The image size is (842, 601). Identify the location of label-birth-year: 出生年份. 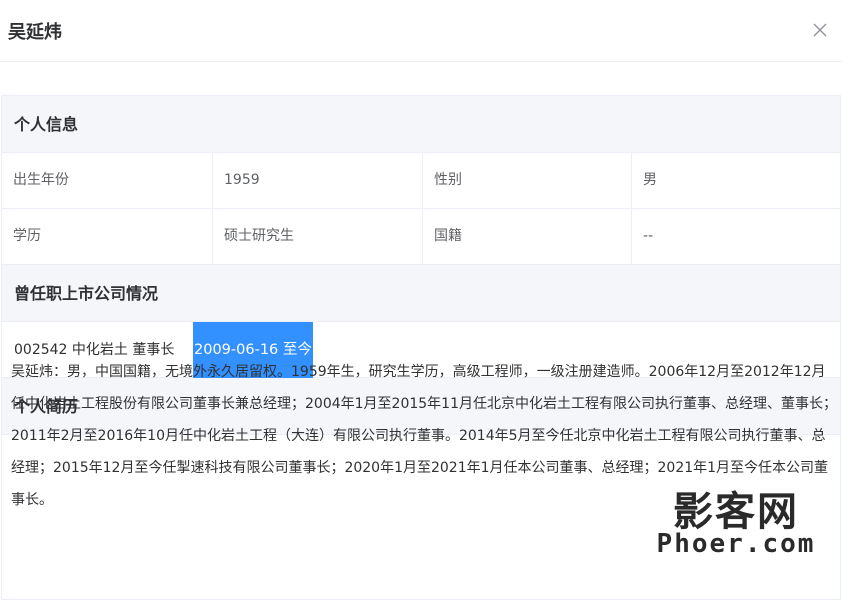
(41, 180).